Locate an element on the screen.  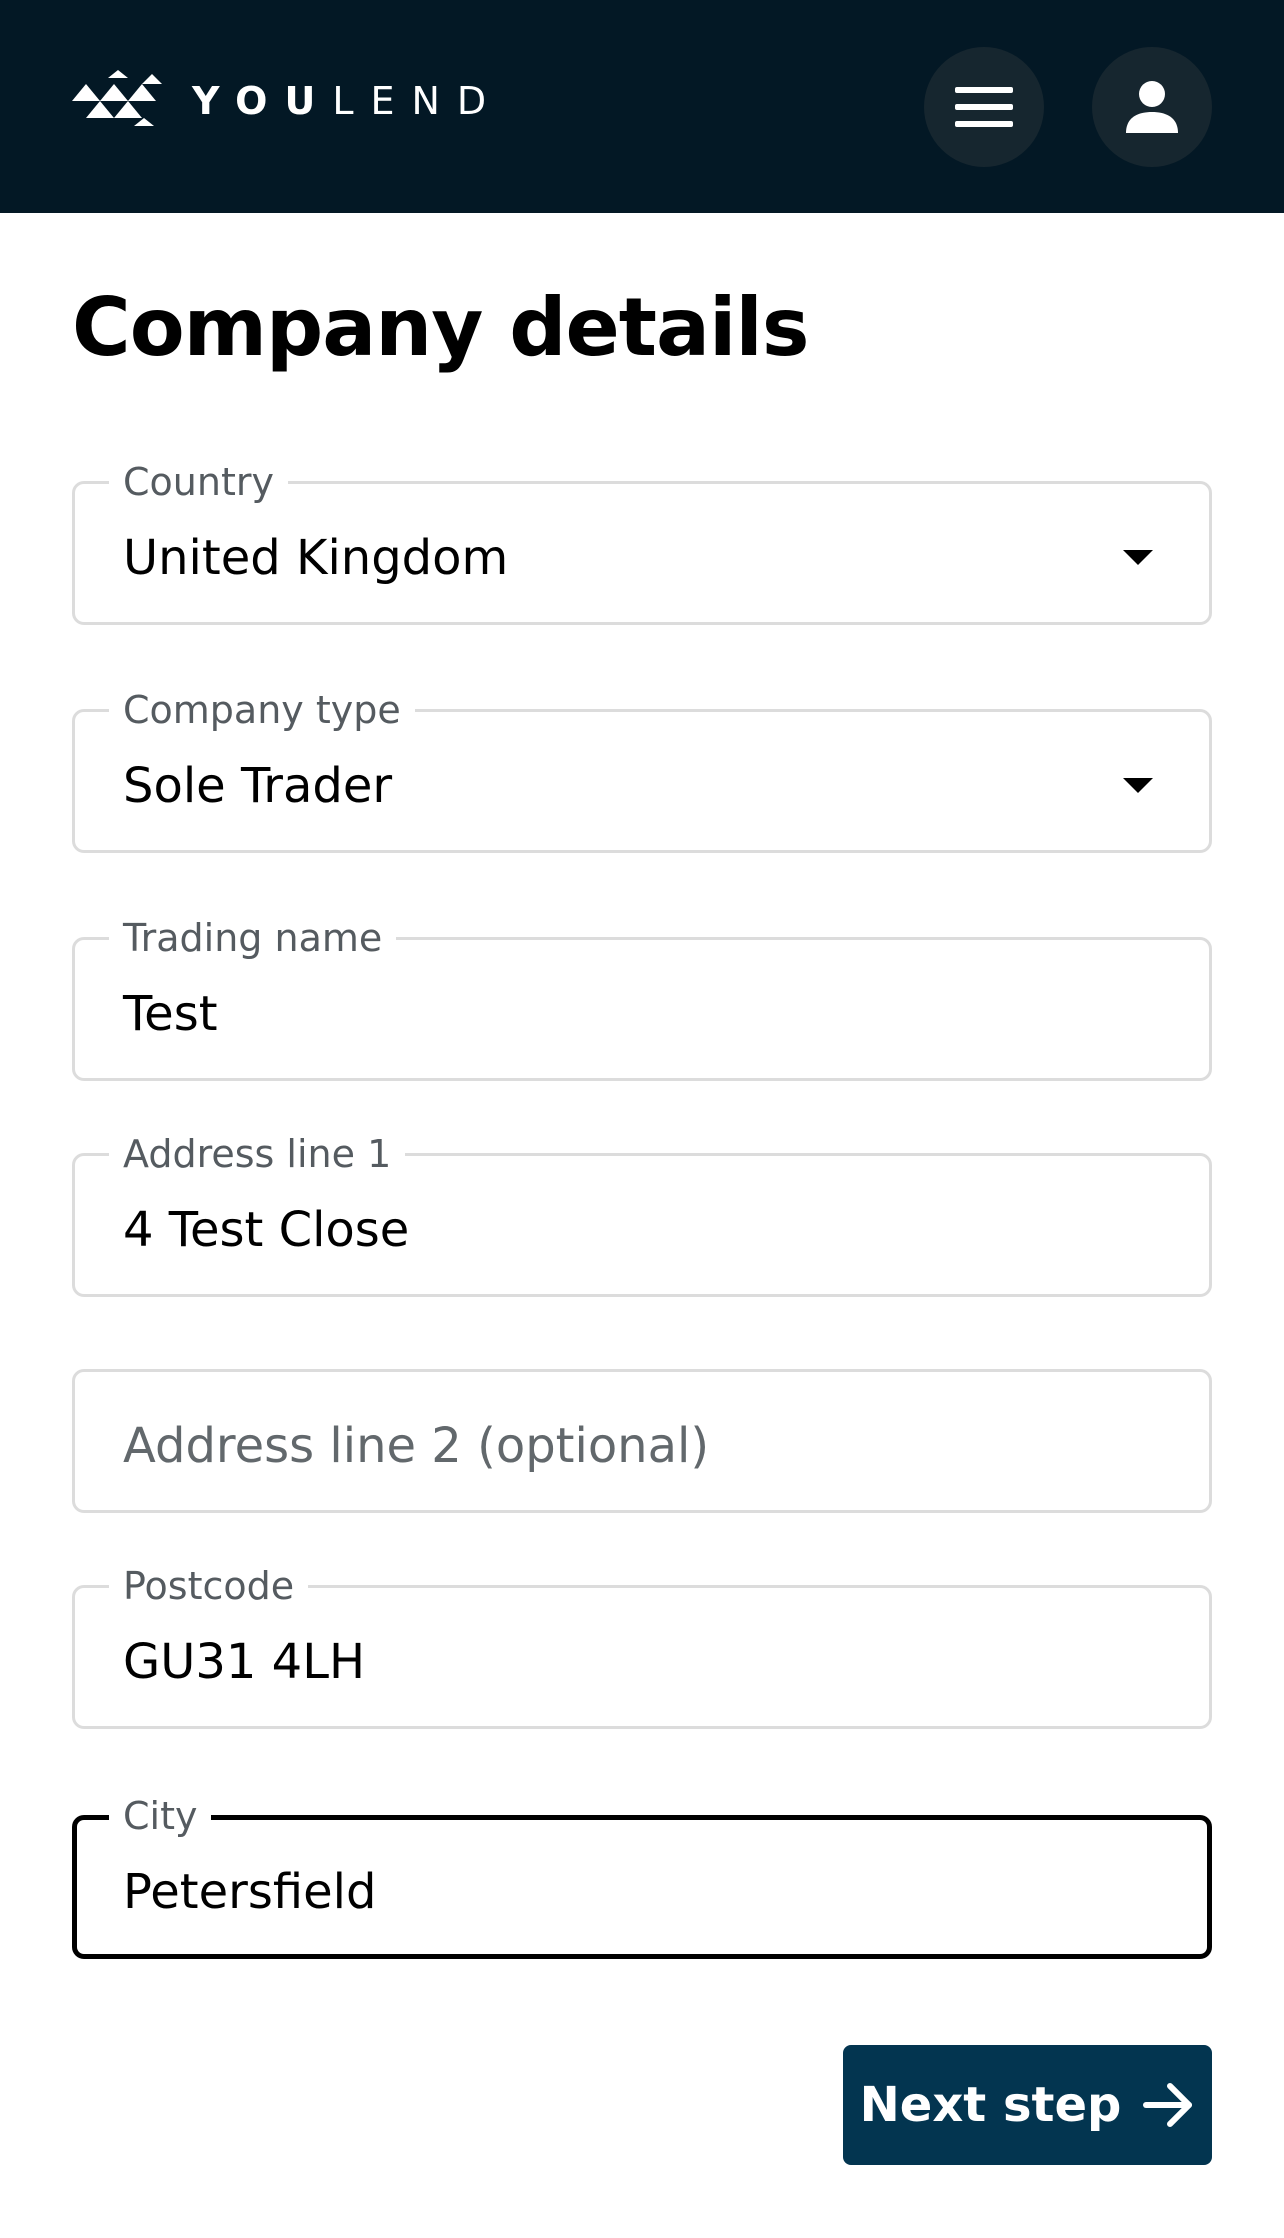
user-icon is located at coordinates (1152, 107).